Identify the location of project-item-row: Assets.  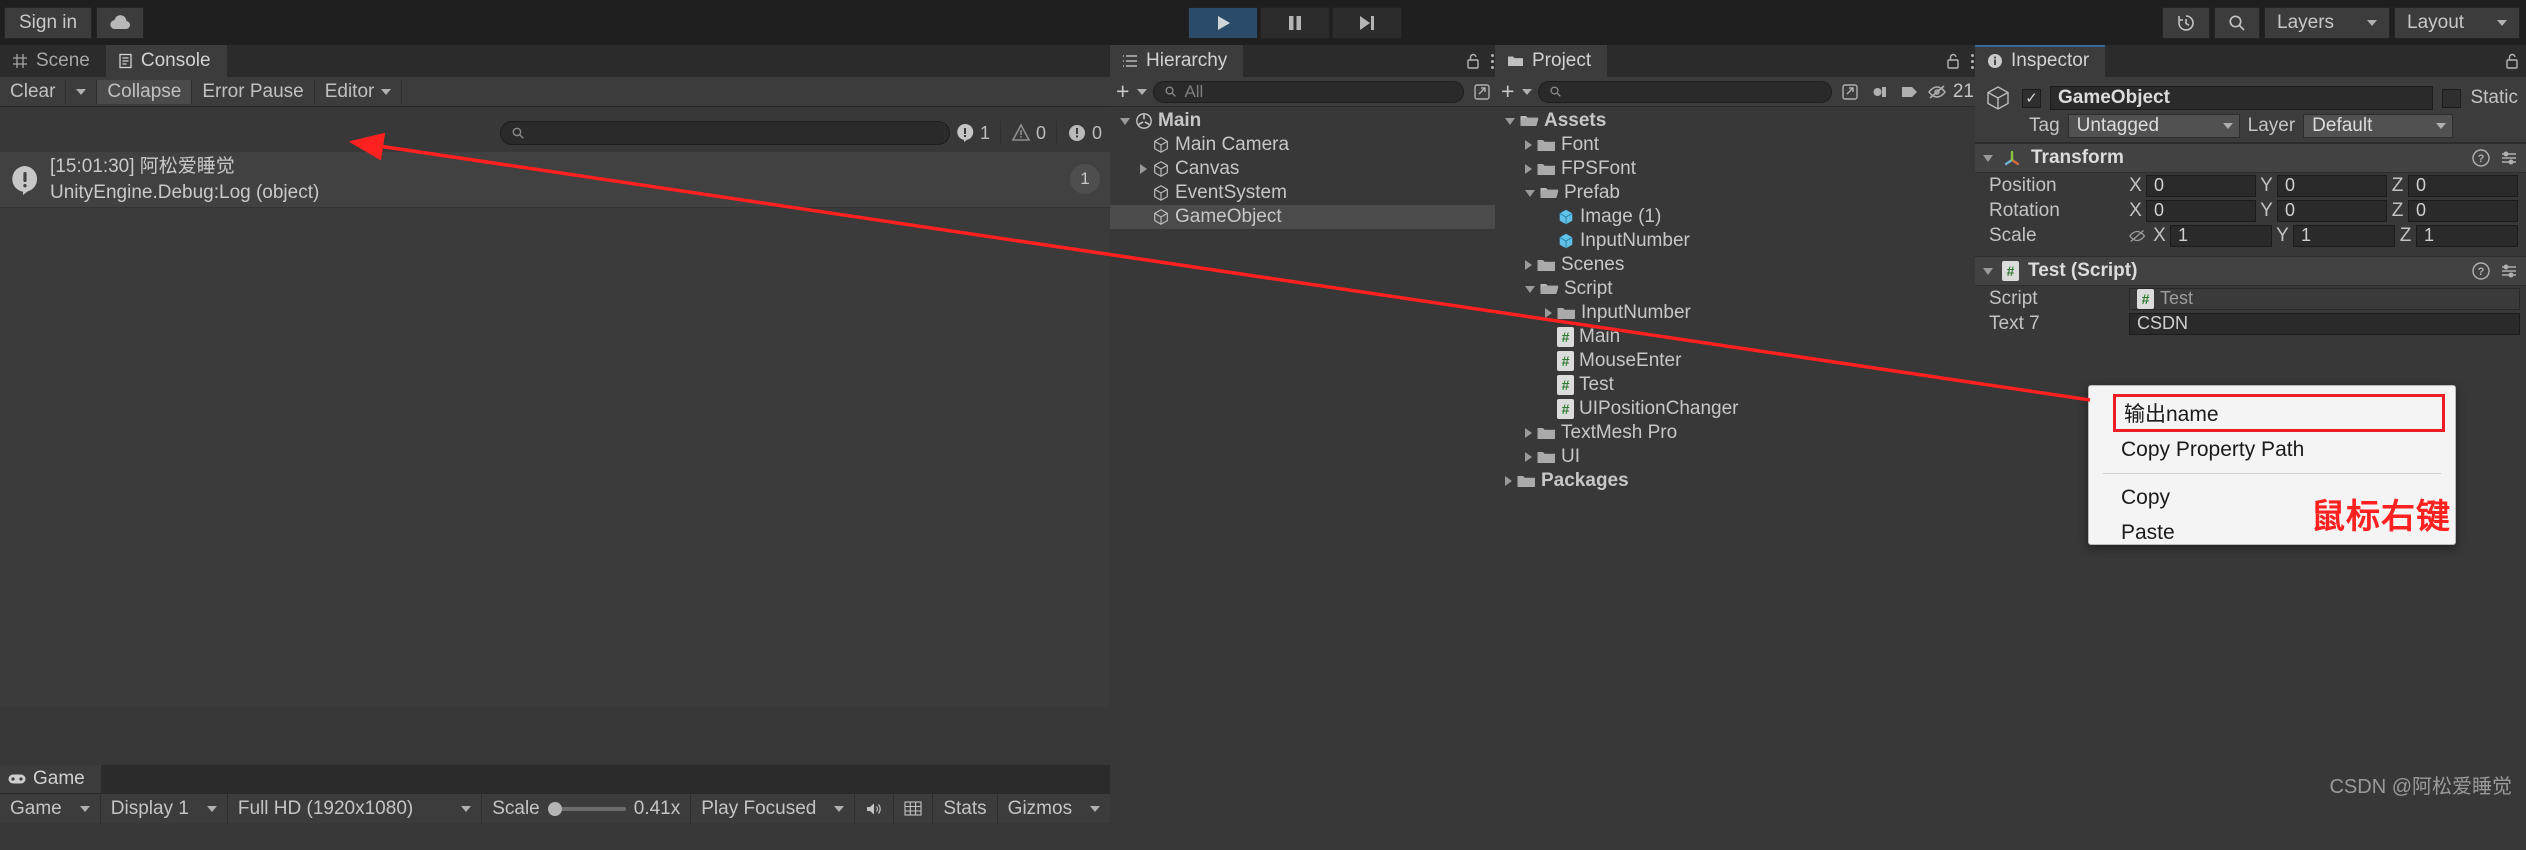
(1737, 121).